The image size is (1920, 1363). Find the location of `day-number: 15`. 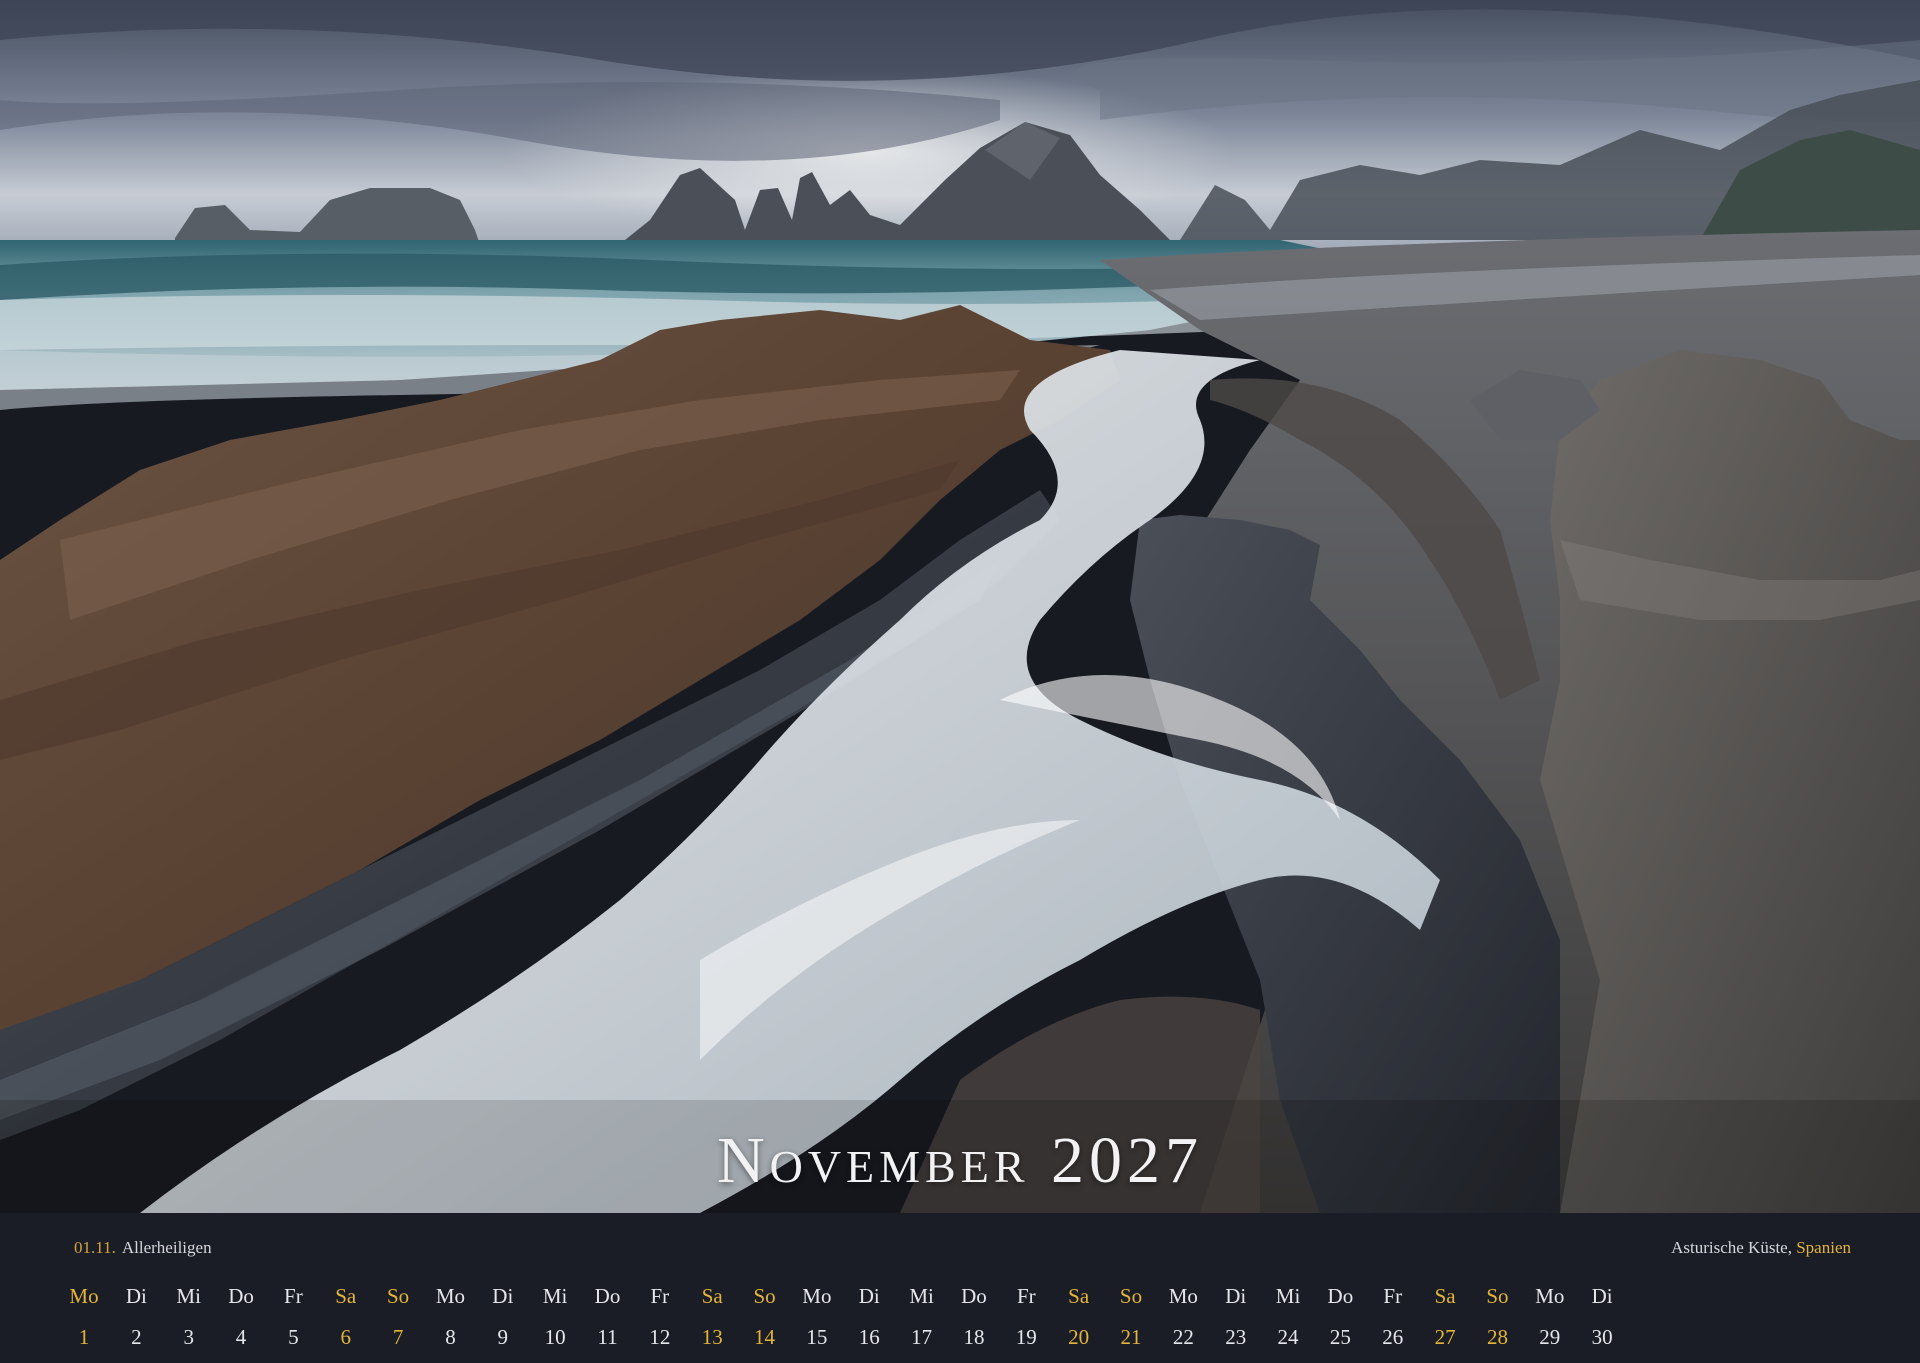

day-number: 15 is located at coordinates (817, 1337).